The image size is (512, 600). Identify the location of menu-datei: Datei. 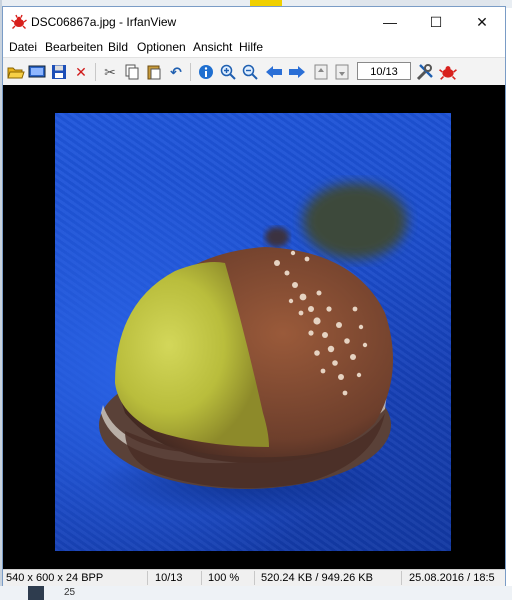
(23, 47).